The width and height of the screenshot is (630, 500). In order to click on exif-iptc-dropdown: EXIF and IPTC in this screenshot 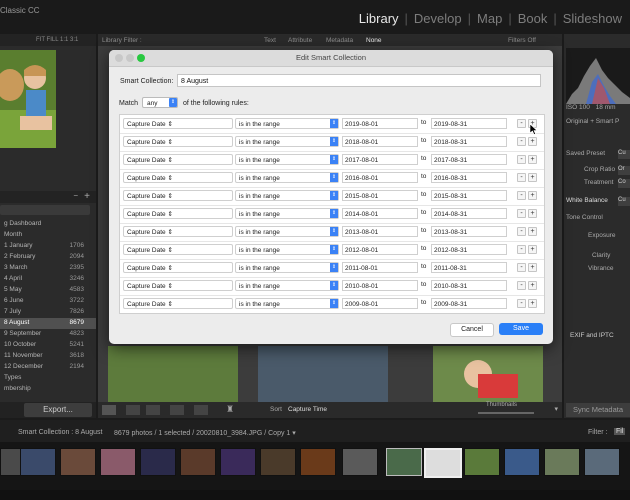, I will do `click(592, 335)`.